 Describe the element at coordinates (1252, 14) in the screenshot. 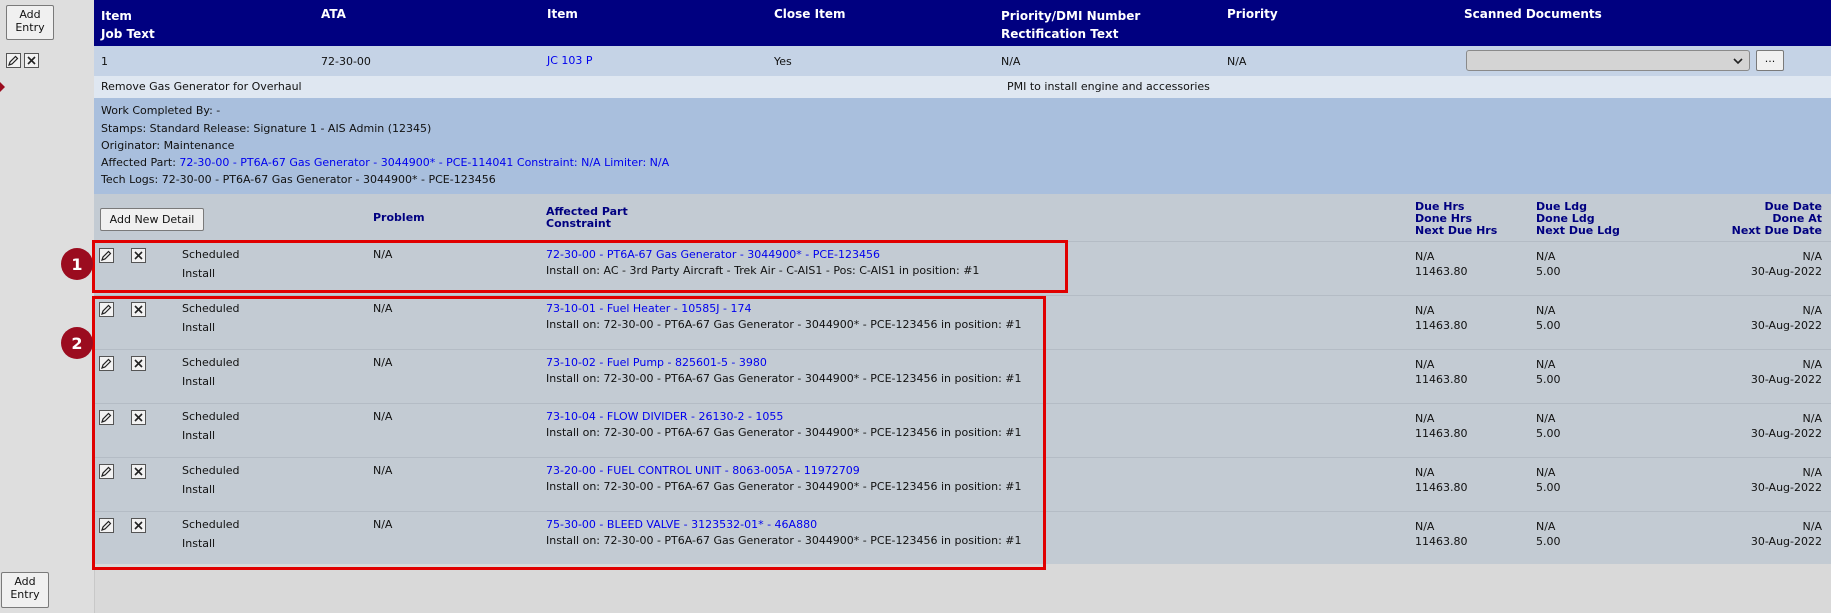

I see `header-priority: Priority` at that location.